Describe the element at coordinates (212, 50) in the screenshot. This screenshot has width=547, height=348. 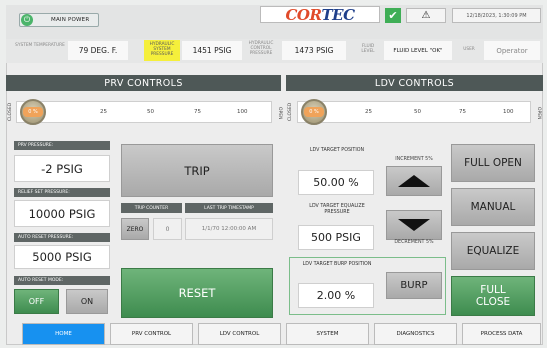
I see `hyd-system-pressure-value: 1451 PSIG` at that location.